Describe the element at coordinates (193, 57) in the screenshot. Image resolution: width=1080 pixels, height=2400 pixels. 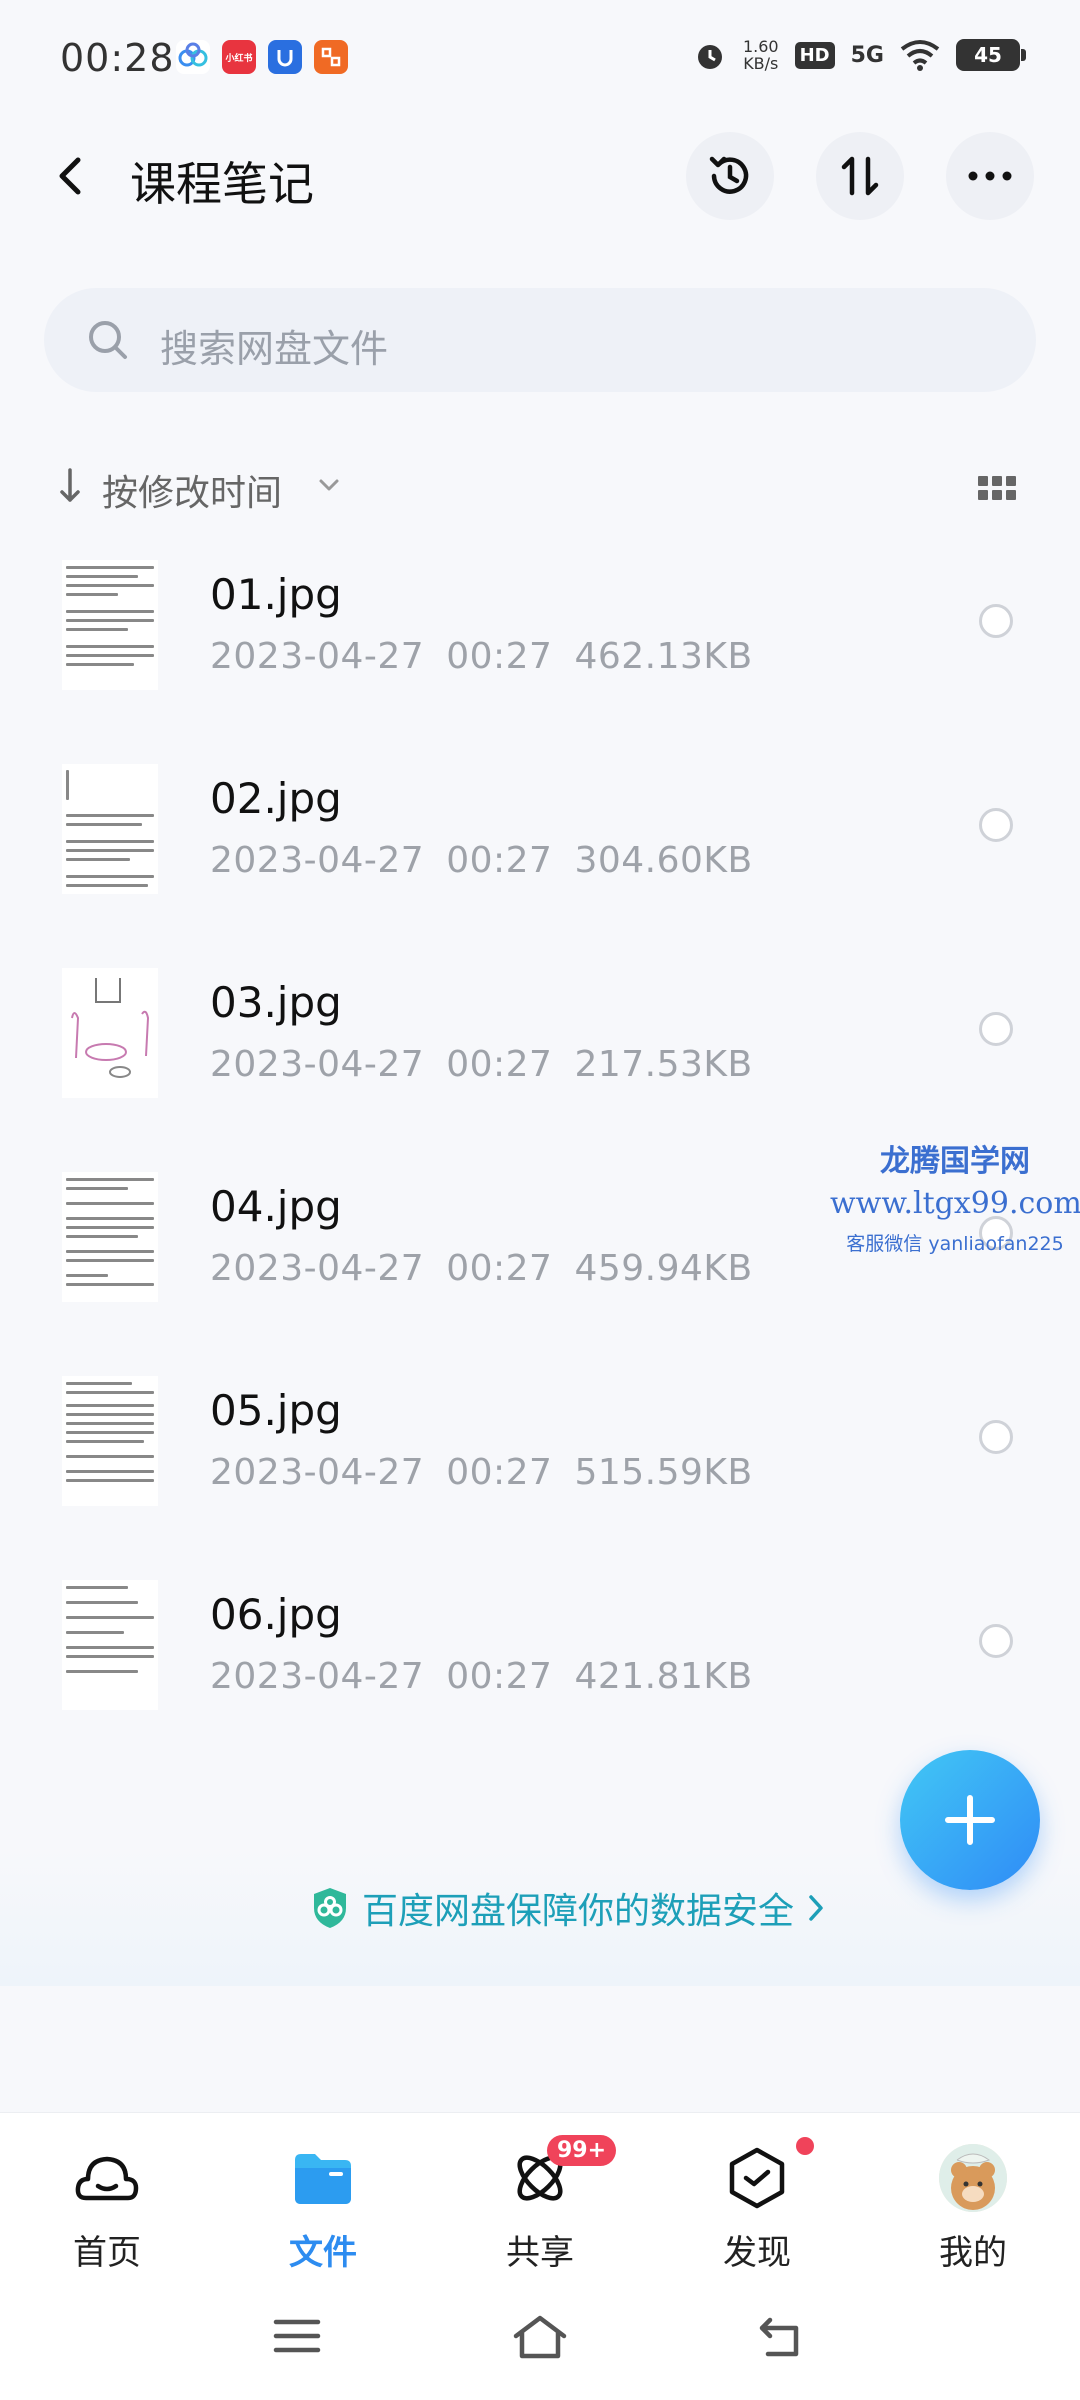
I see `cloud-app-icon` at that location.